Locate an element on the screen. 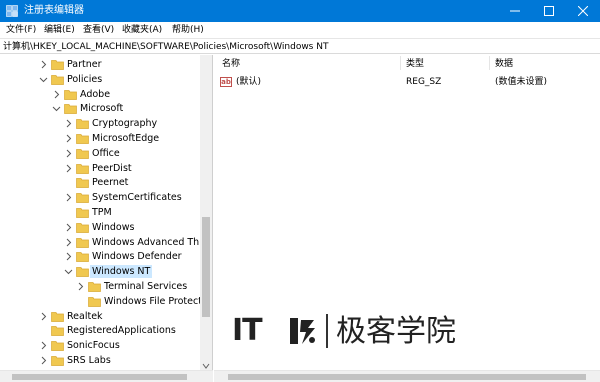 This screenshot has width=600, height=382. tree-item-label: Windows NT is located at coordinates (121, 272).